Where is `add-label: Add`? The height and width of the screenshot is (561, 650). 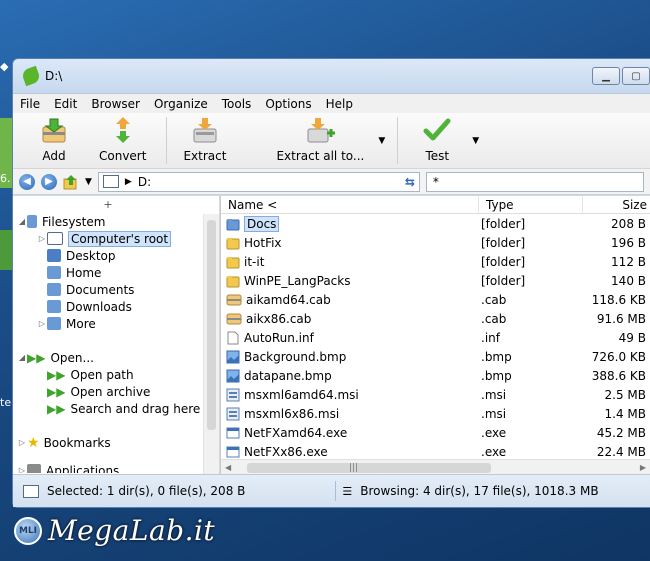 add-label: Add is located at coordinates (54, 156).